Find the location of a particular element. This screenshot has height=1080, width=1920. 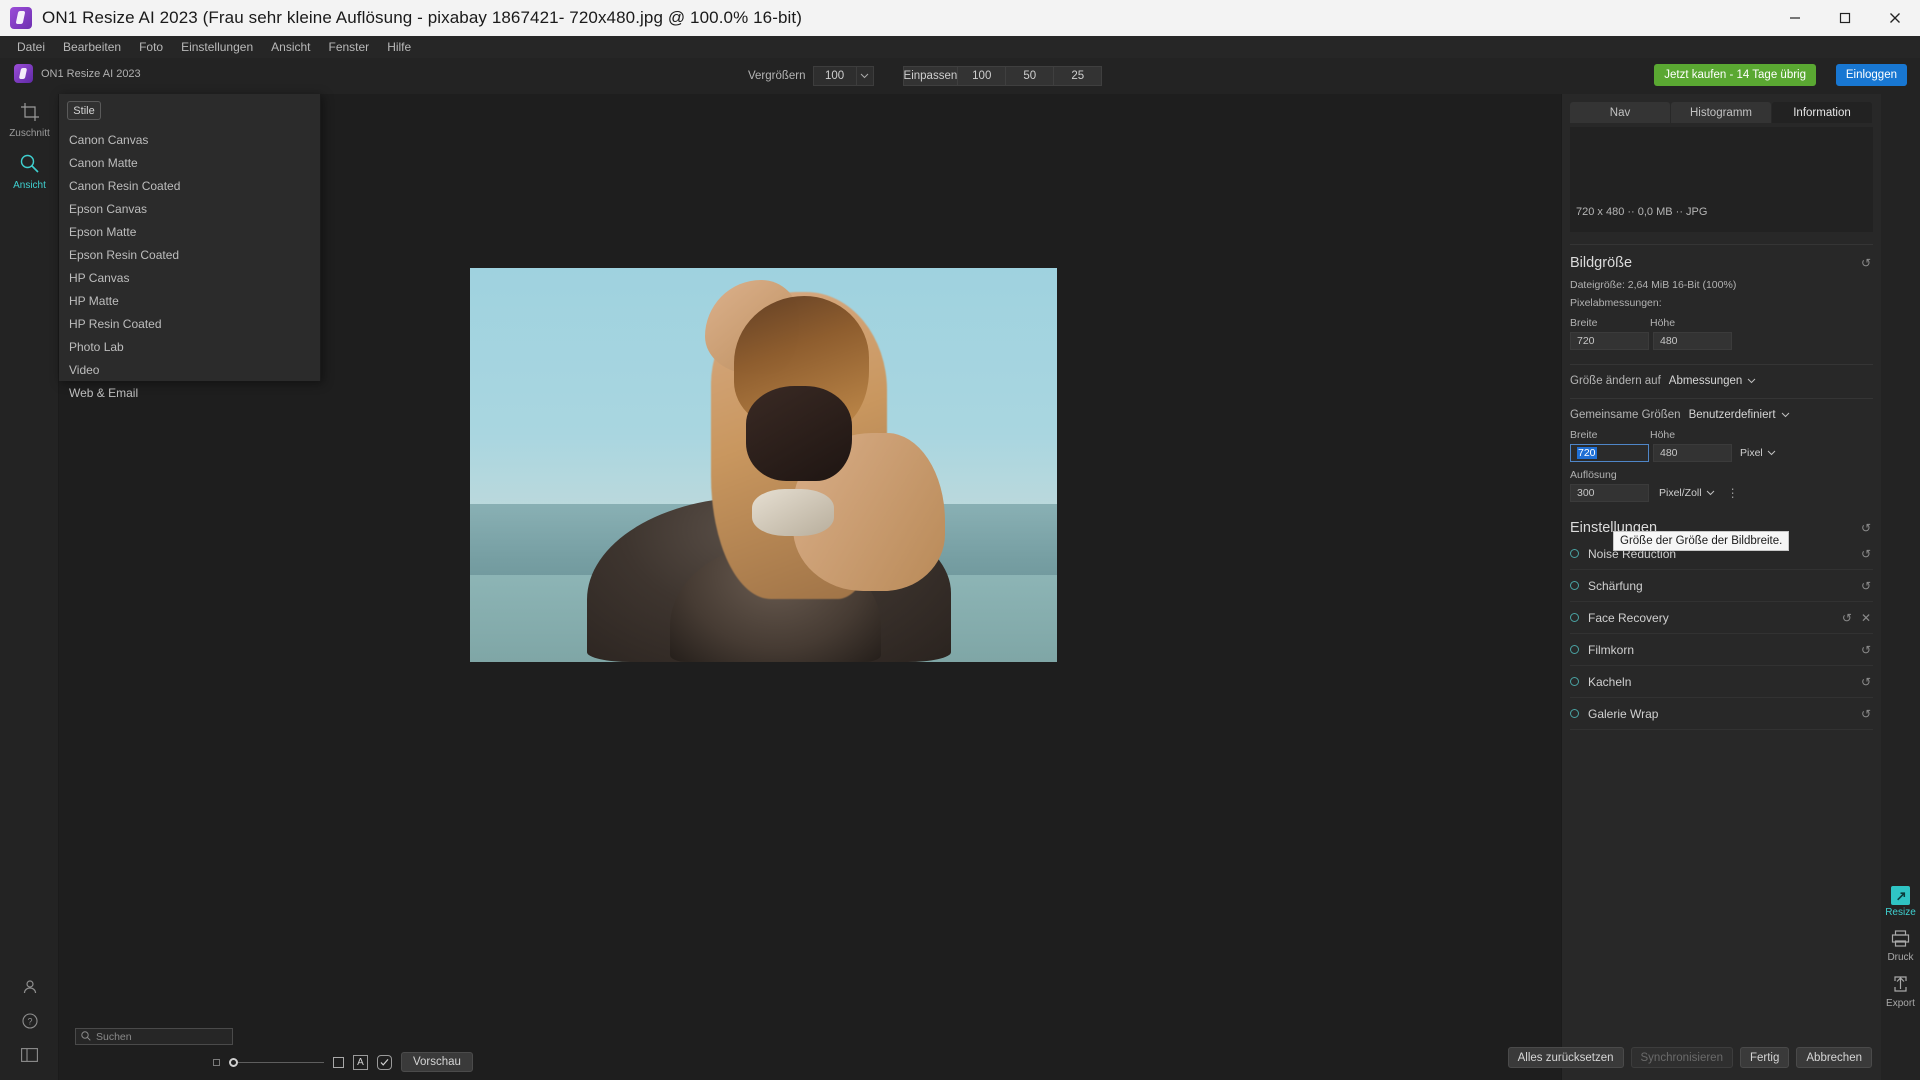

style-item: Canon Matte is located at coordinates (189, 162).